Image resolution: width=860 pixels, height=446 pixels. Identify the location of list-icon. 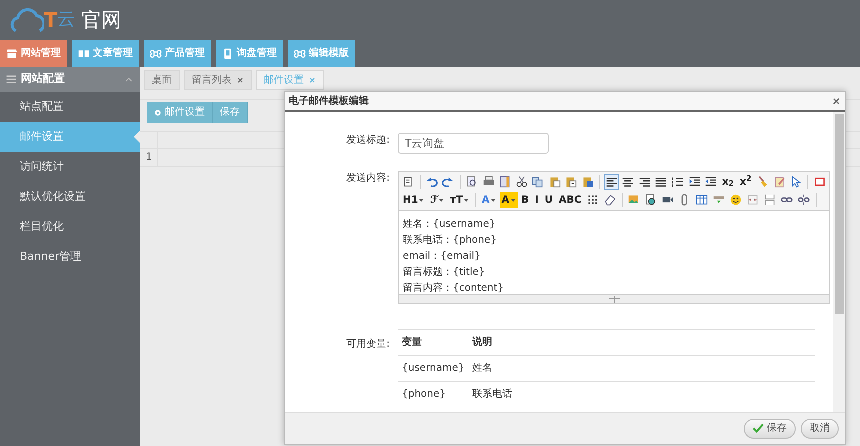
(678, 182).